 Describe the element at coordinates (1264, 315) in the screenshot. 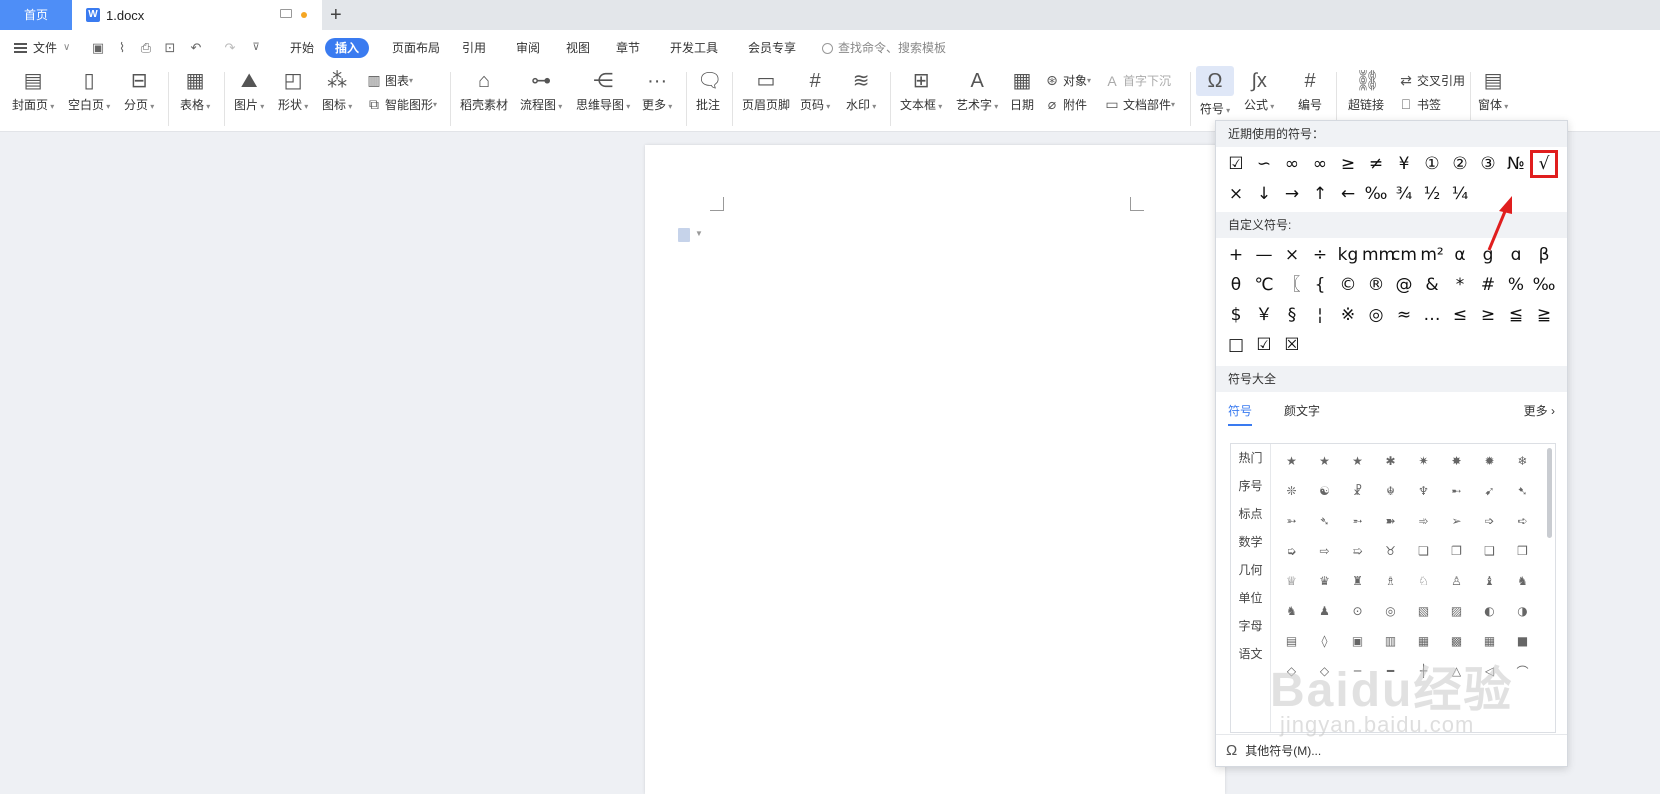

I see `custom-symbol: ￥` at that location.